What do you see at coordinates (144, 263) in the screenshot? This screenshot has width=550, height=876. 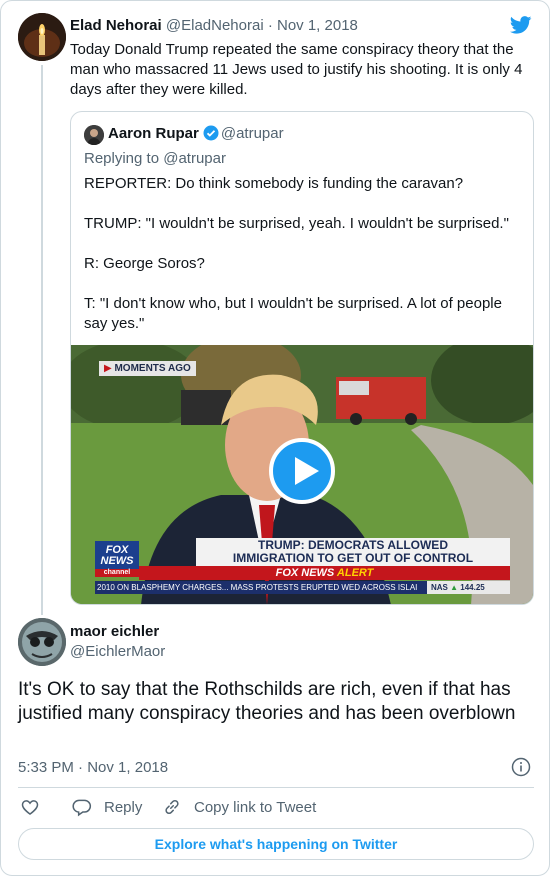 I see `quoted-line: R: George Soros?` at bounding box center [144, 263].